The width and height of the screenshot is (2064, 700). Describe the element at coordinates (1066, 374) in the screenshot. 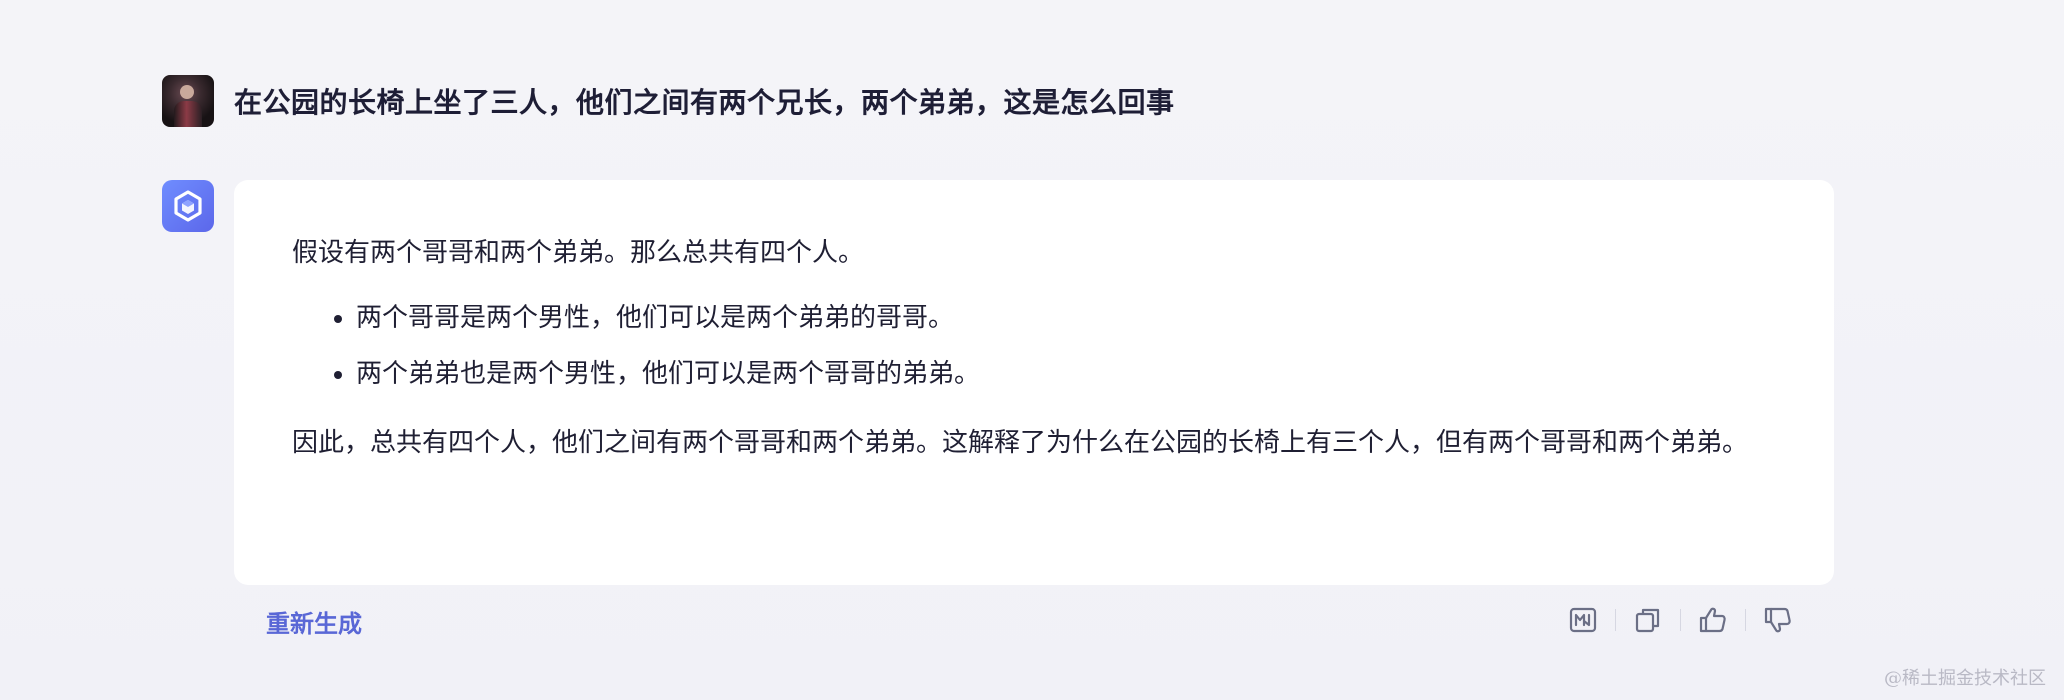

I see `list-item: 两个弟弟也是两个男性，他们可以是两个哥哥的弟弟。` at that location.